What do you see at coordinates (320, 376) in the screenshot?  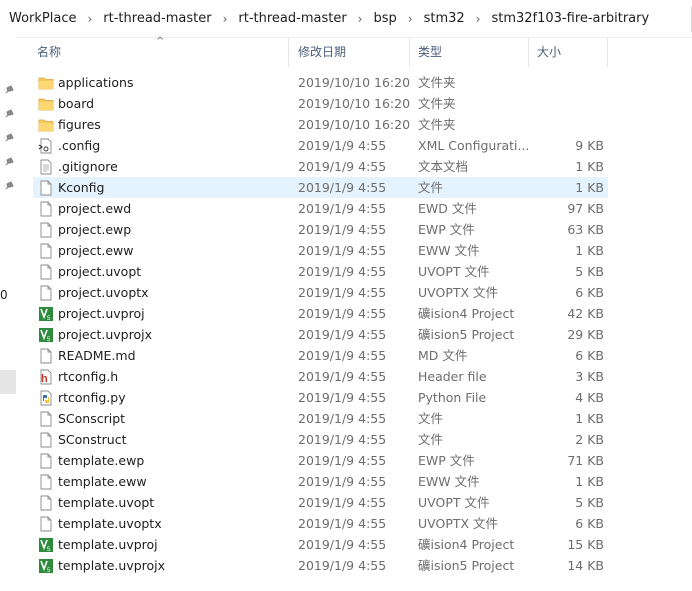 I see `file-row: h rtconfig.h 2019/1/9 4:55 Header file 3 KB` at bounding box center [320, 376].